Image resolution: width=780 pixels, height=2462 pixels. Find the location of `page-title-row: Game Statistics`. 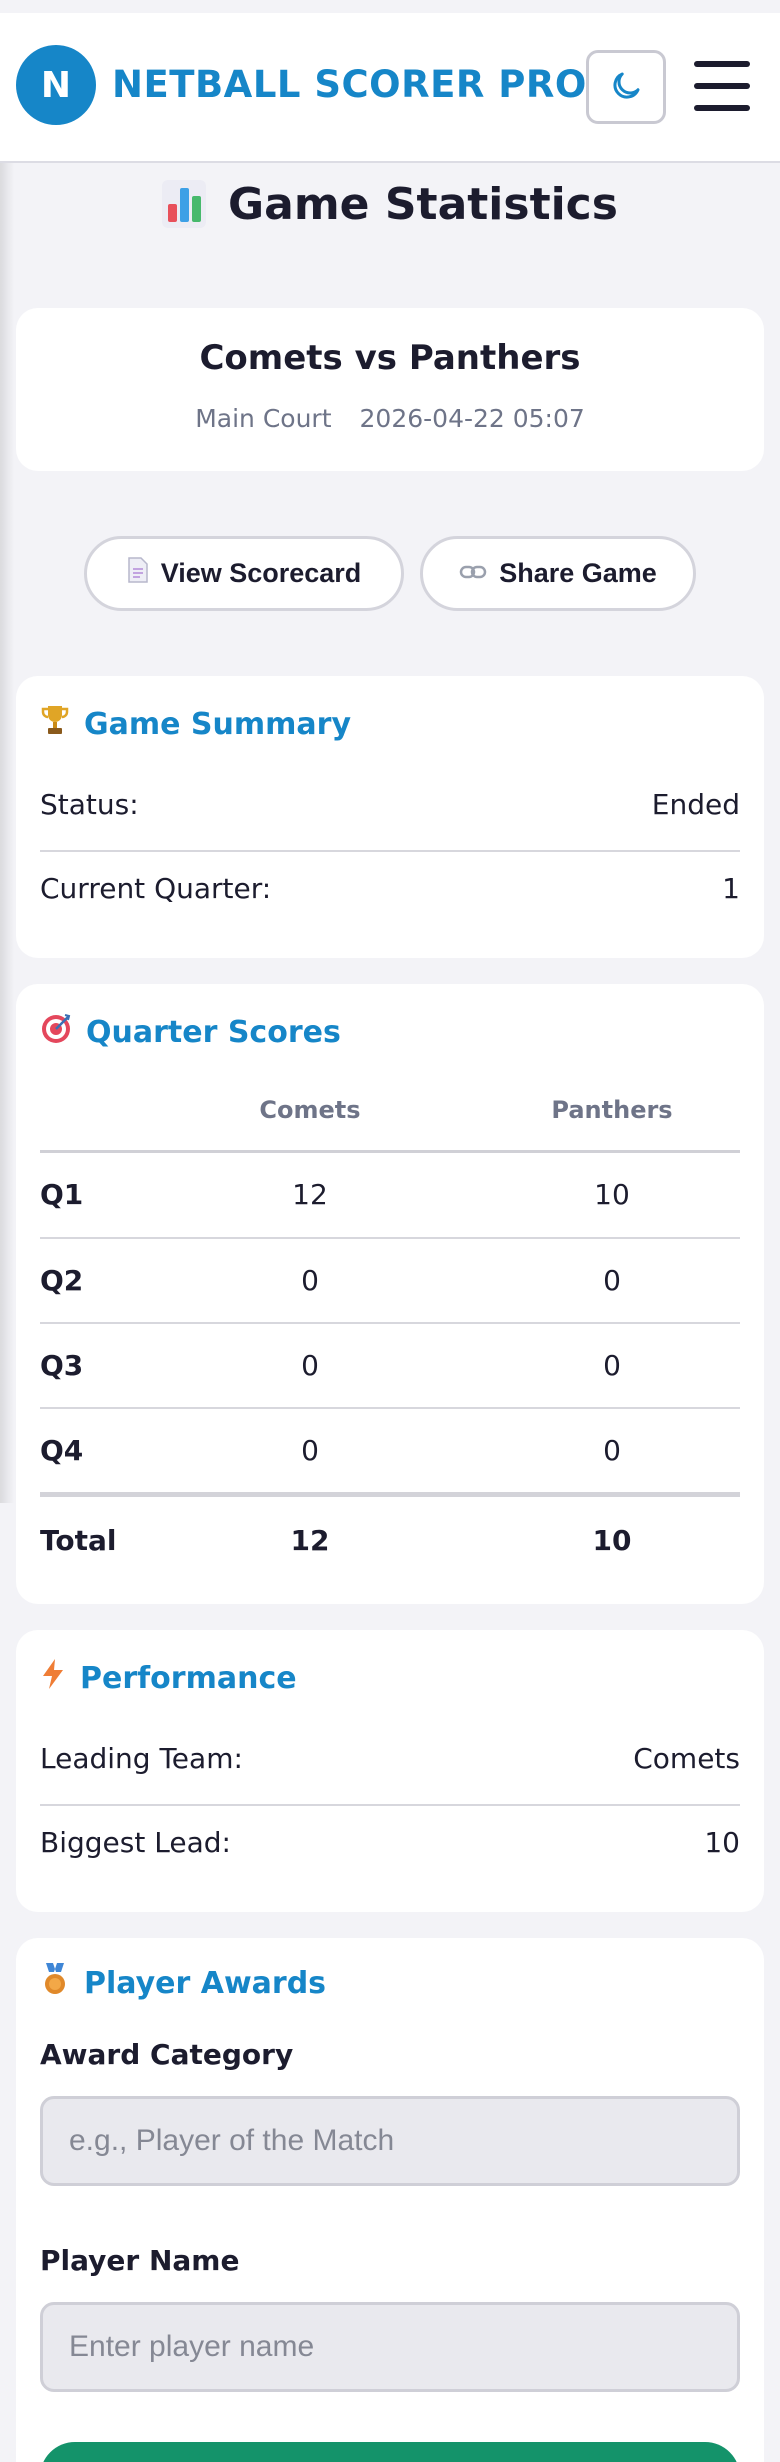

page-title-row: Game Statistics is located at coordinates (390, 204).